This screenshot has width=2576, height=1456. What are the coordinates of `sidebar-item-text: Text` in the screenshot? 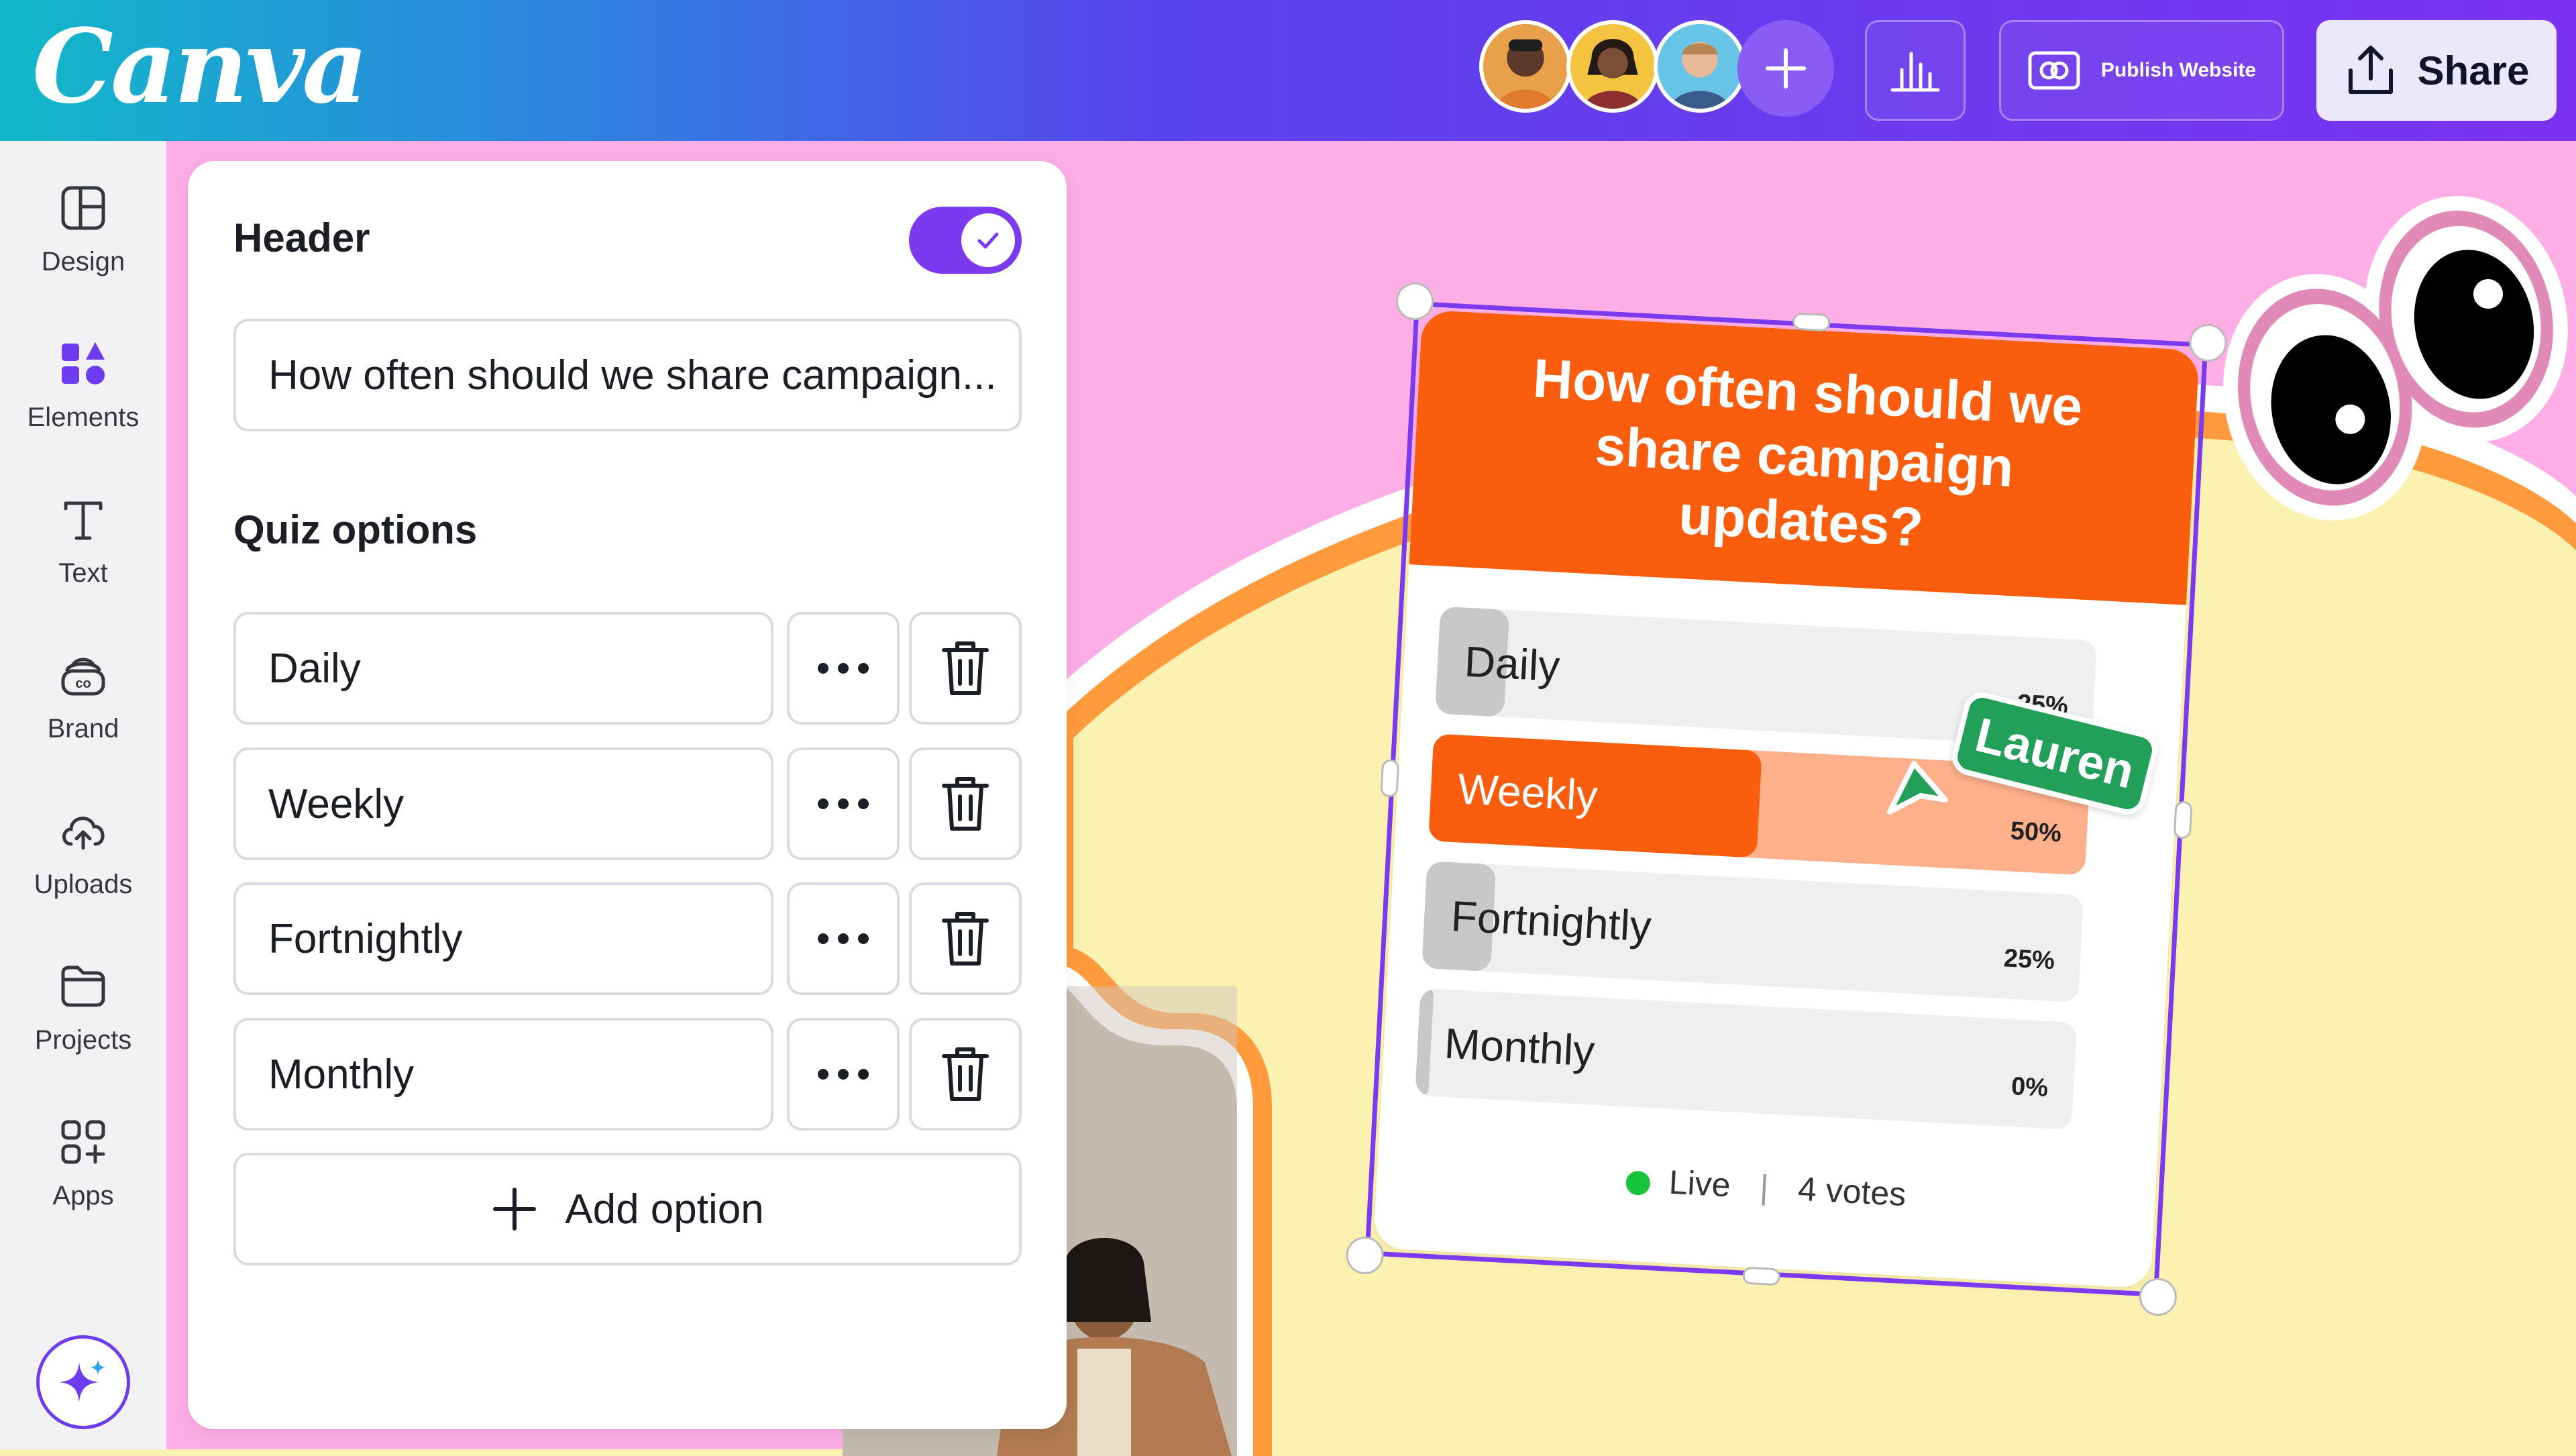 It's located at (83, 546).